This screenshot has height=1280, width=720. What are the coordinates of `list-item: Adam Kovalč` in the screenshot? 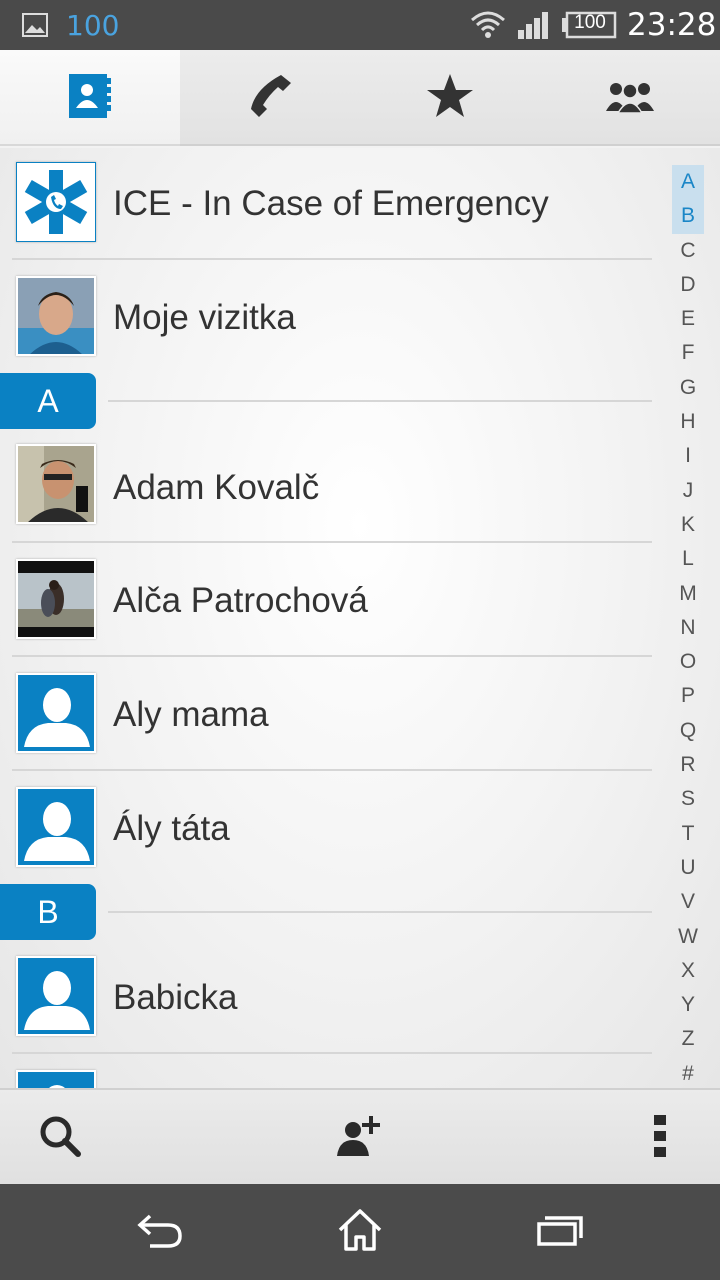 It's located at (330, 485).